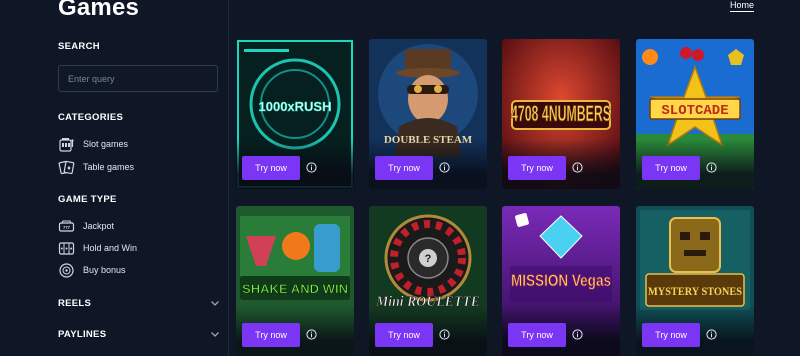  What do you see at coordinates (106, 144) in the screenshot?
I see `sidebar-item-label: Slot games` at bounding box center [106, 144].